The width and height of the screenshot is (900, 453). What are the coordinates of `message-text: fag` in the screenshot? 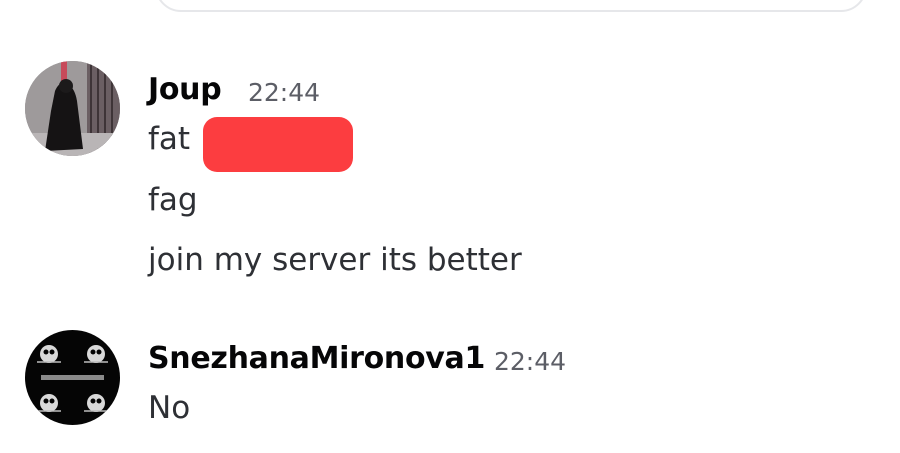 It's located at (173, 200).